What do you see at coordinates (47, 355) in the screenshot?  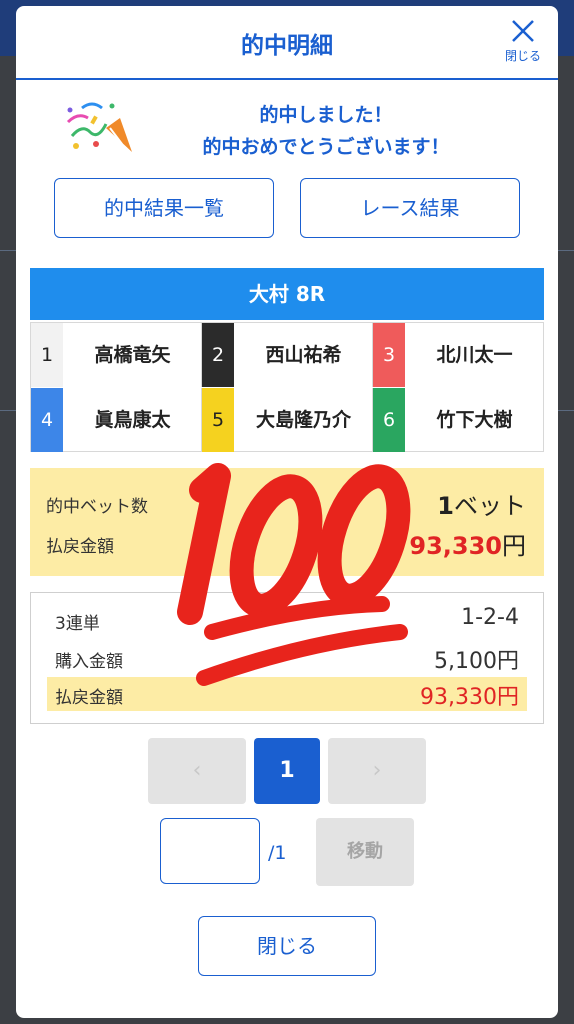 I see `racer-number: 1` at bounding box center [47, 355].